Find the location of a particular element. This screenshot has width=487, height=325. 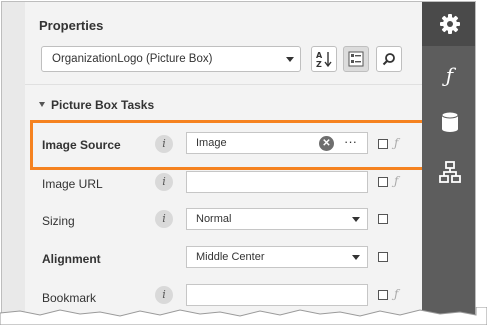

section-title: Picture Box Tasks is located at coordinates (103, 105).